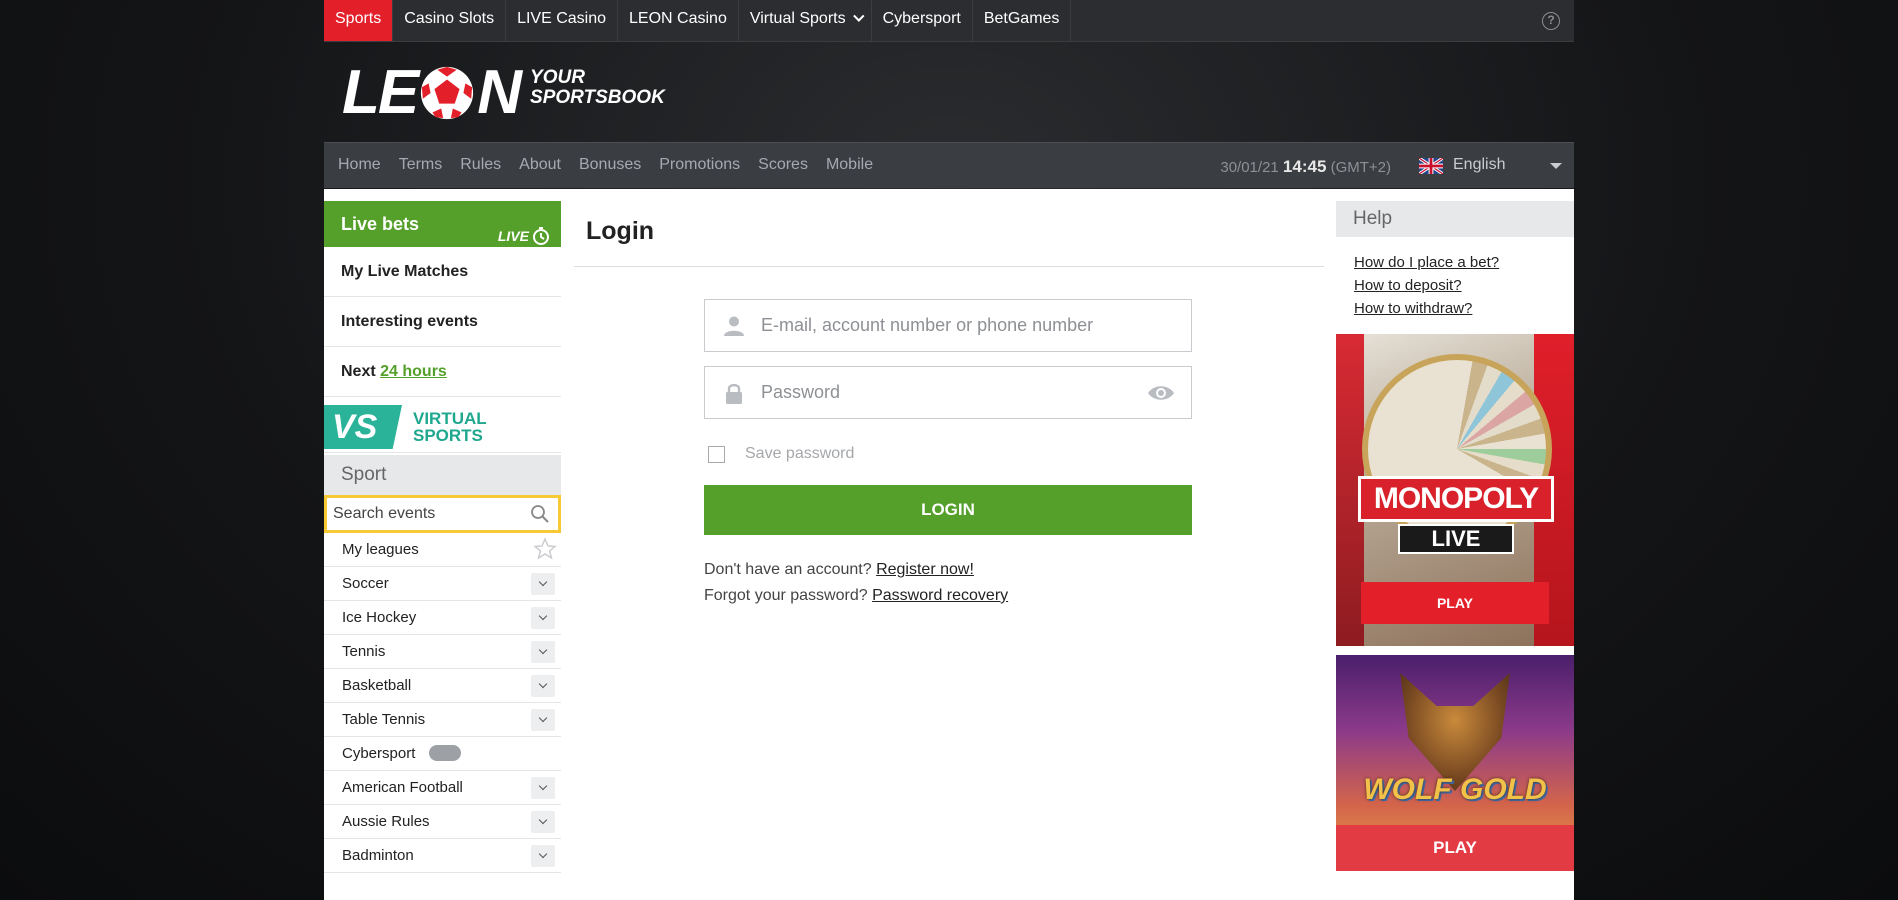  Describe the element at coordinates (442, 618) in the screenshot. I see `sport-ice-hockey: Ice Hockey` at that location.